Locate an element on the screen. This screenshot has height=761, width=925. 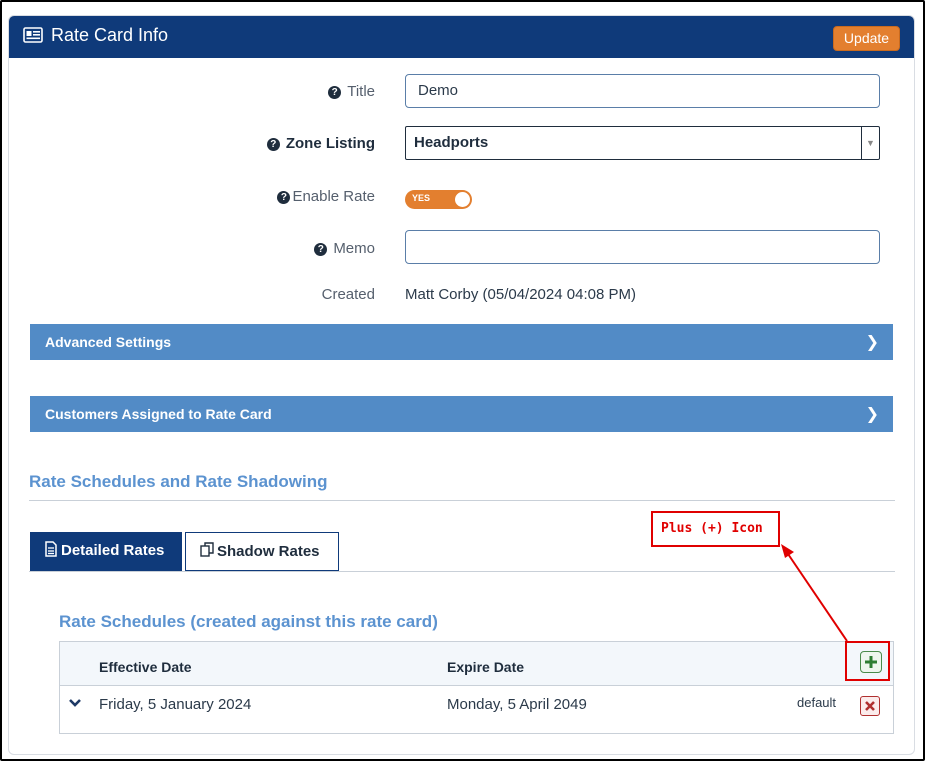
advanced-settings-label: Advanced Settings is located at coordinates (108, 342).